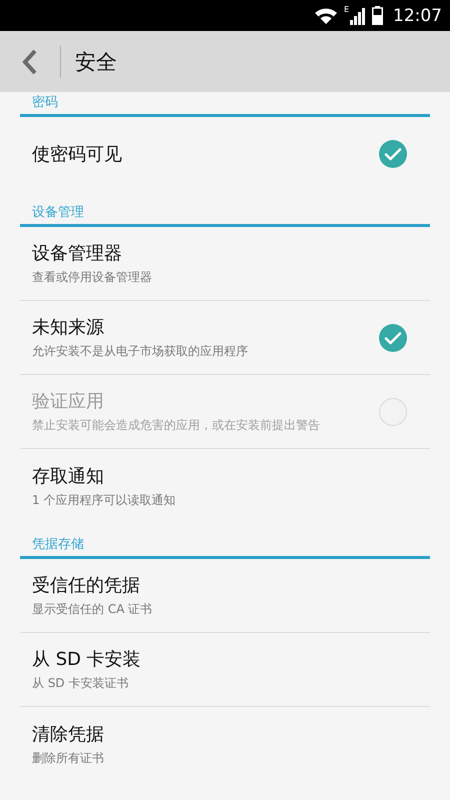 This screenshot has width=450, height=800. What do you see at coordinates (30, 61) in the screenshot?
I see `back-icon` at bounding box center [30, 61].